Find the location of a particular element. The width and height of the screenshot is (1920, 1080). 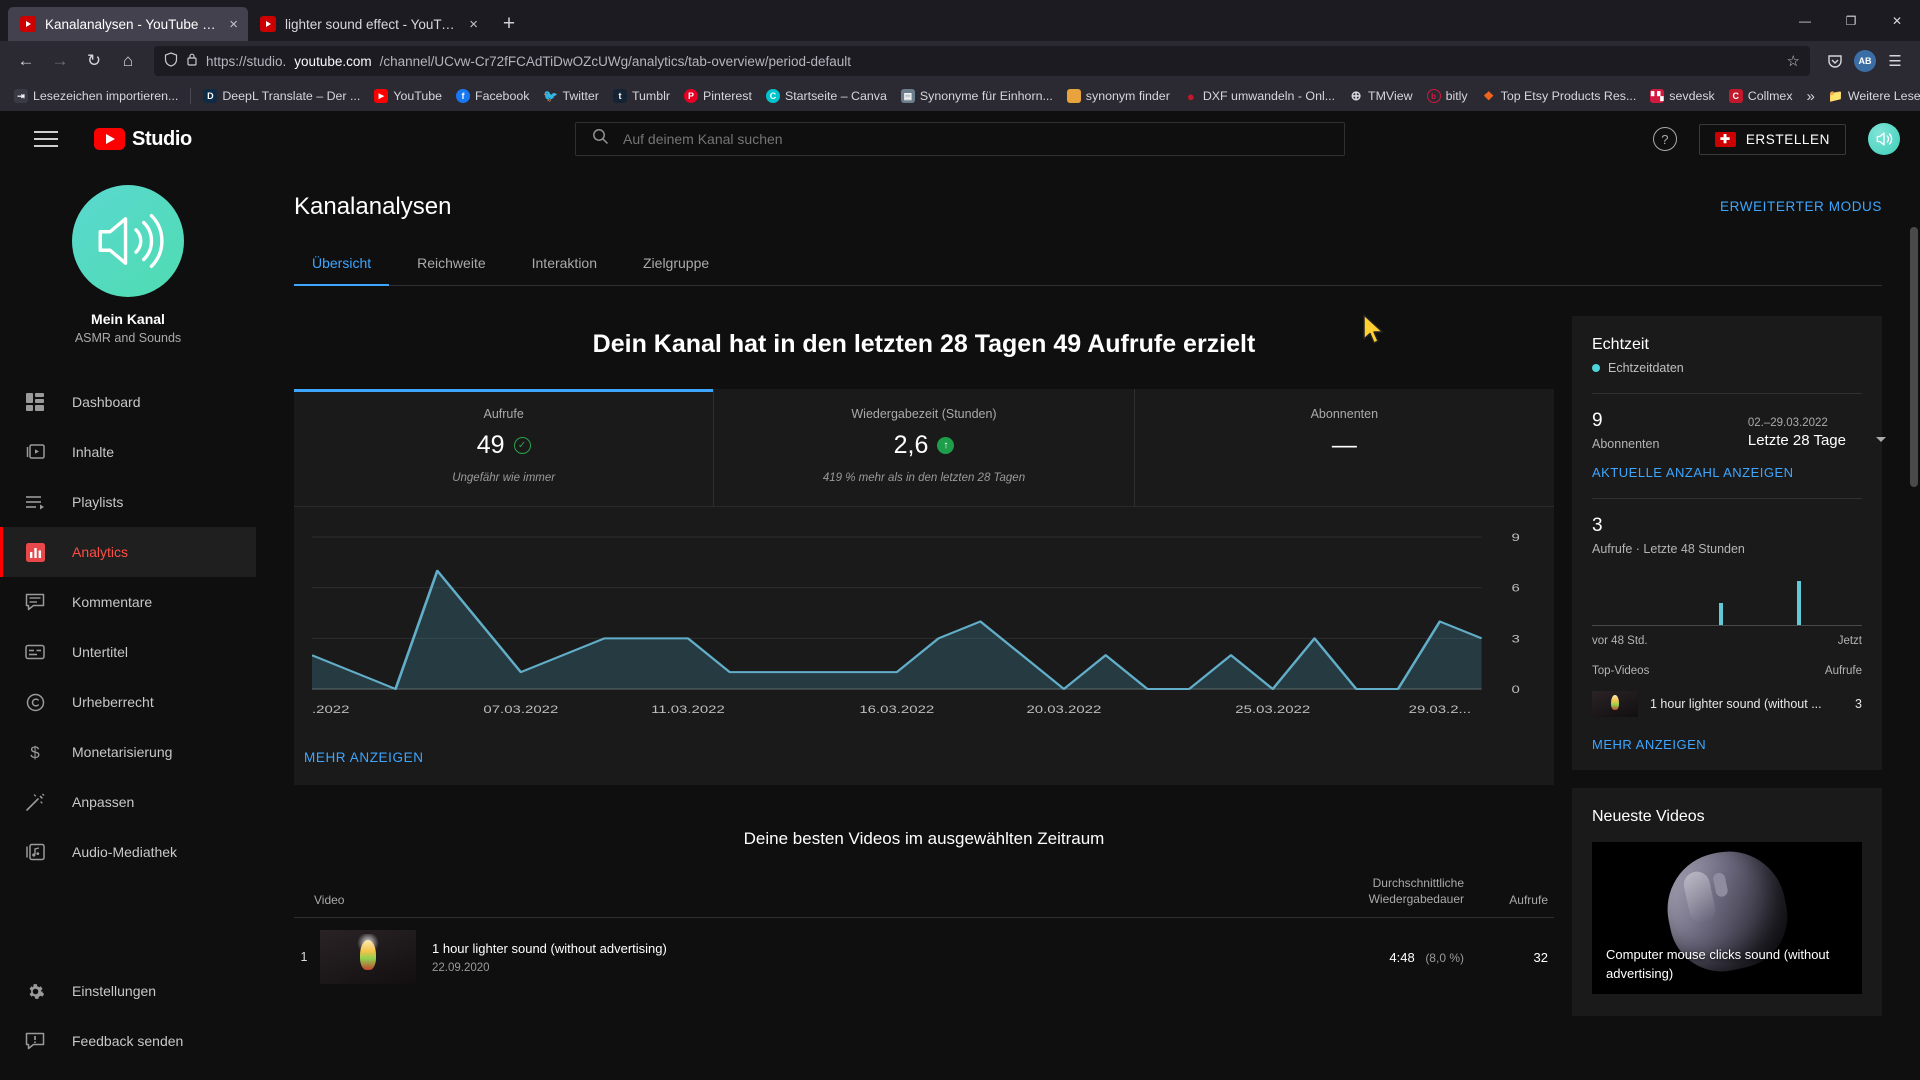

minimize-button: — is located at coordinates (1805, 20).